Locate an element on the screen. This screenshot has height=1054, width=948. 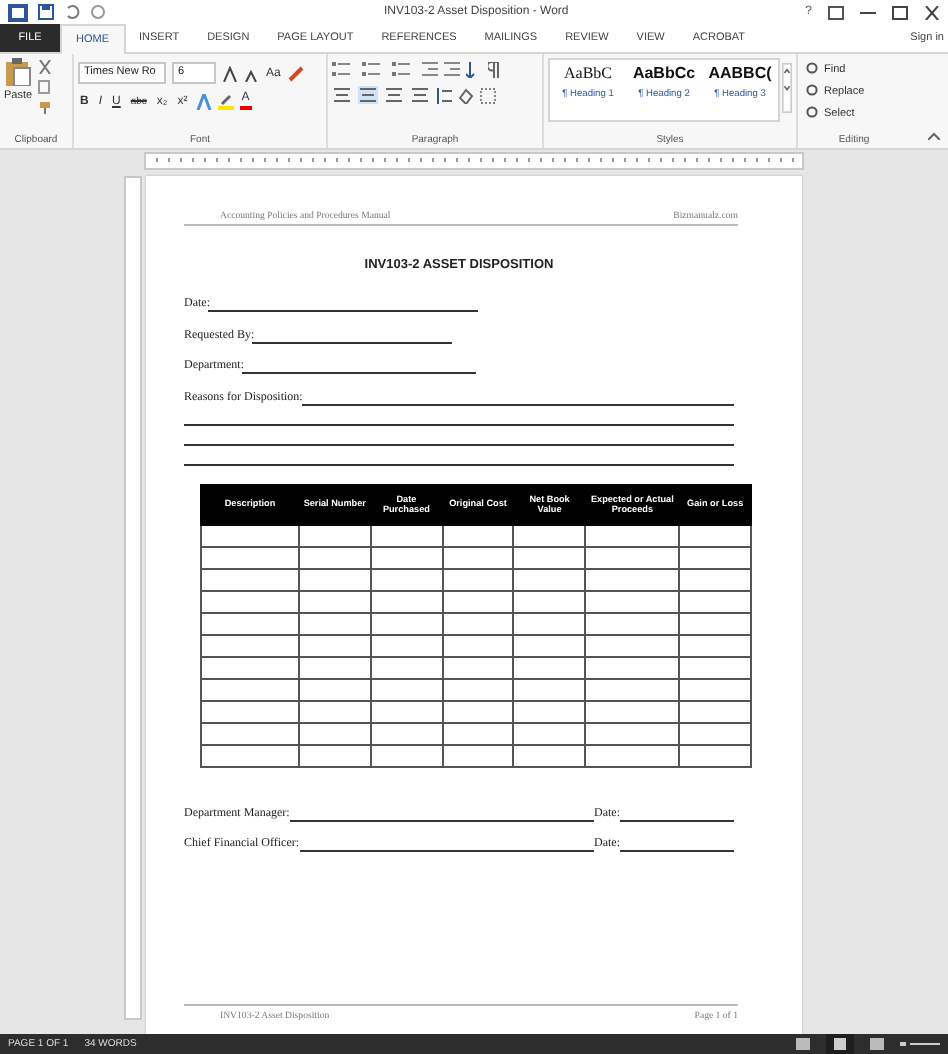
line-spacing-icon is located at coordinates (444, 95).